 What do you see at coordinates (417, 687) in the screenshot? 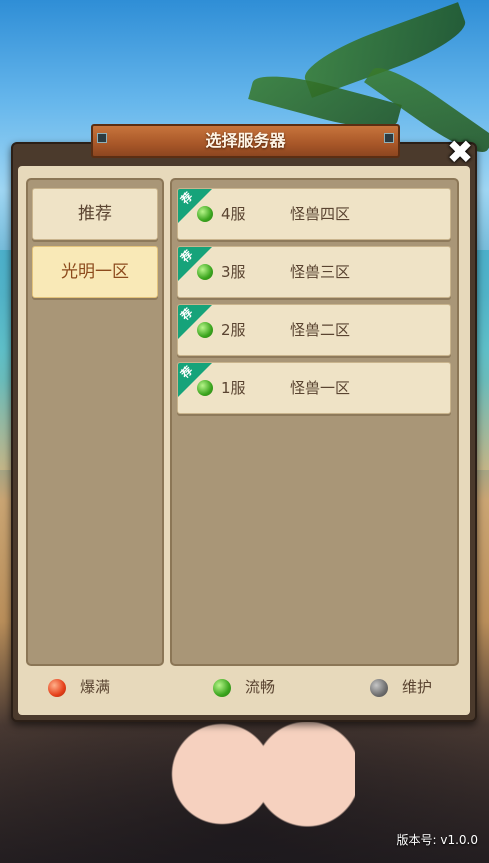
I see `legend-maintenance-label: 维护` at bounding box center [417, 687].